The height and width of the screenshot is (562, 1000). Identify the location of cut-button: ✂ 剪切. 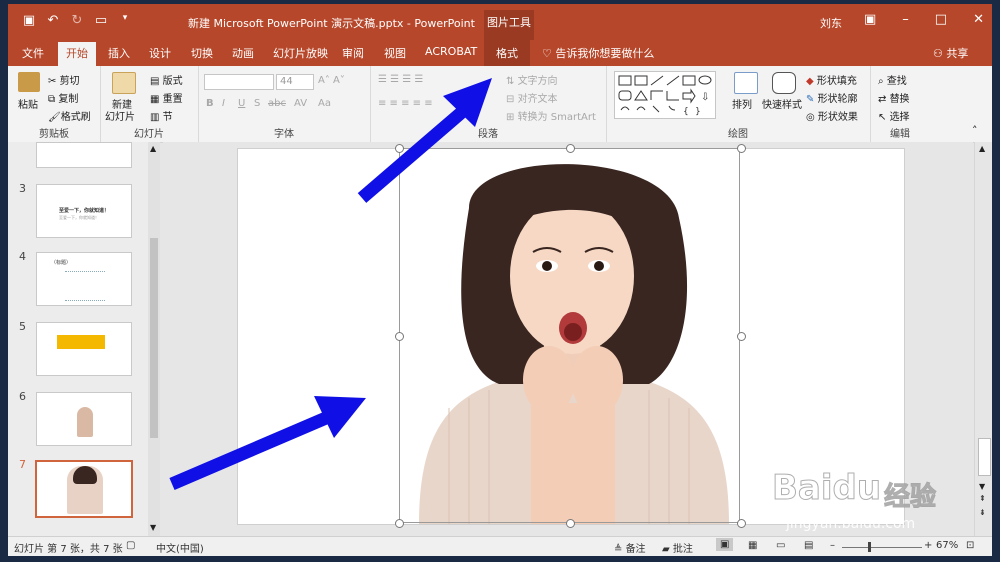
(64, 79).